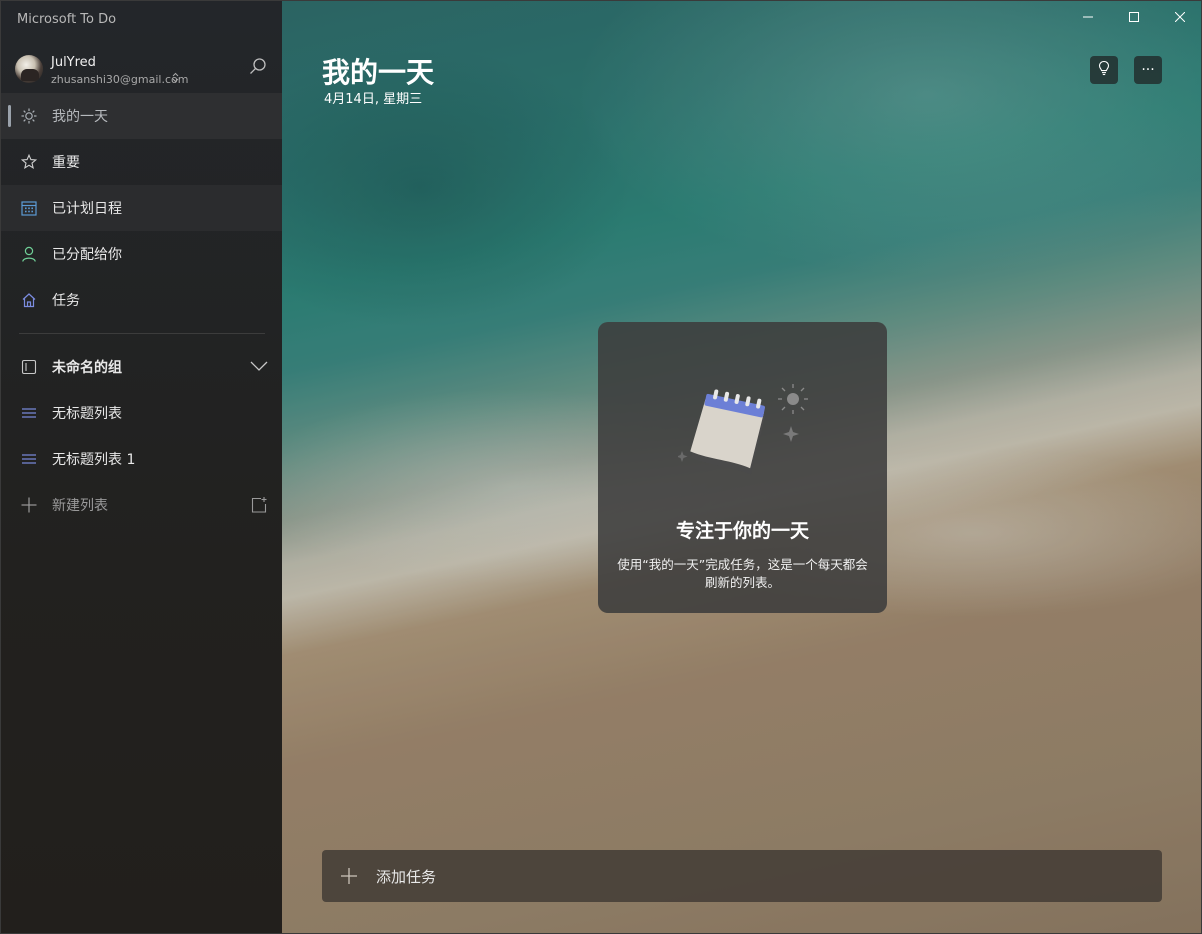  Describe the element at coordinates (67, 19) in the screenshot. I see `app-title: Microsoft To Do` at that location.